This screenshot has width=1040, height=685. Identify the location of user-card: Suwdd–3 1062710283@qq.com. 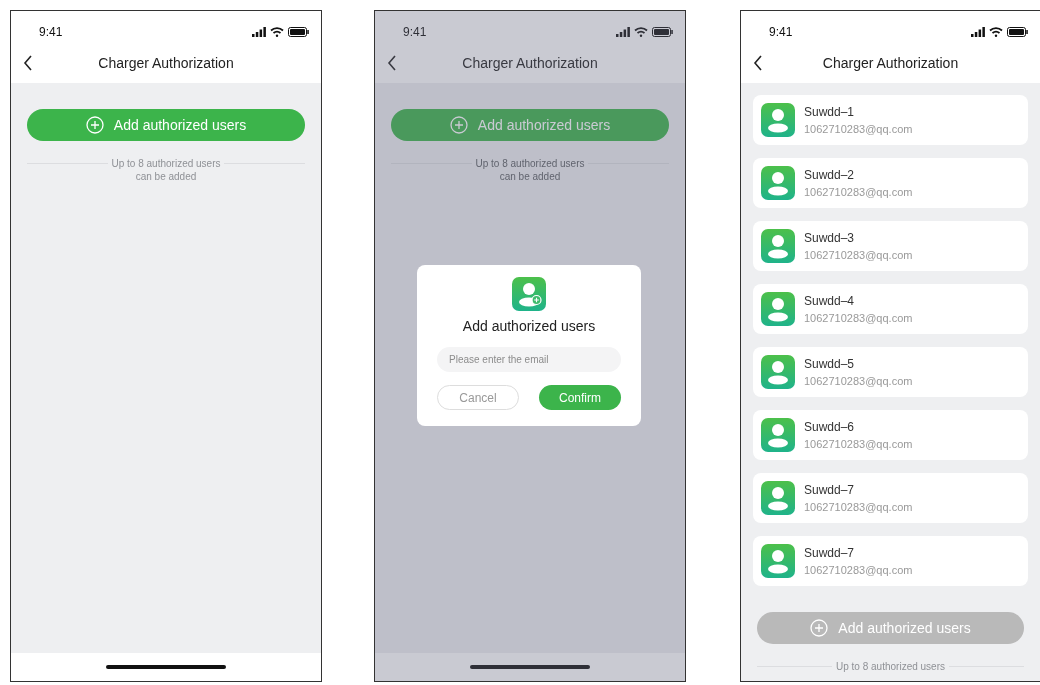
(890, 246).